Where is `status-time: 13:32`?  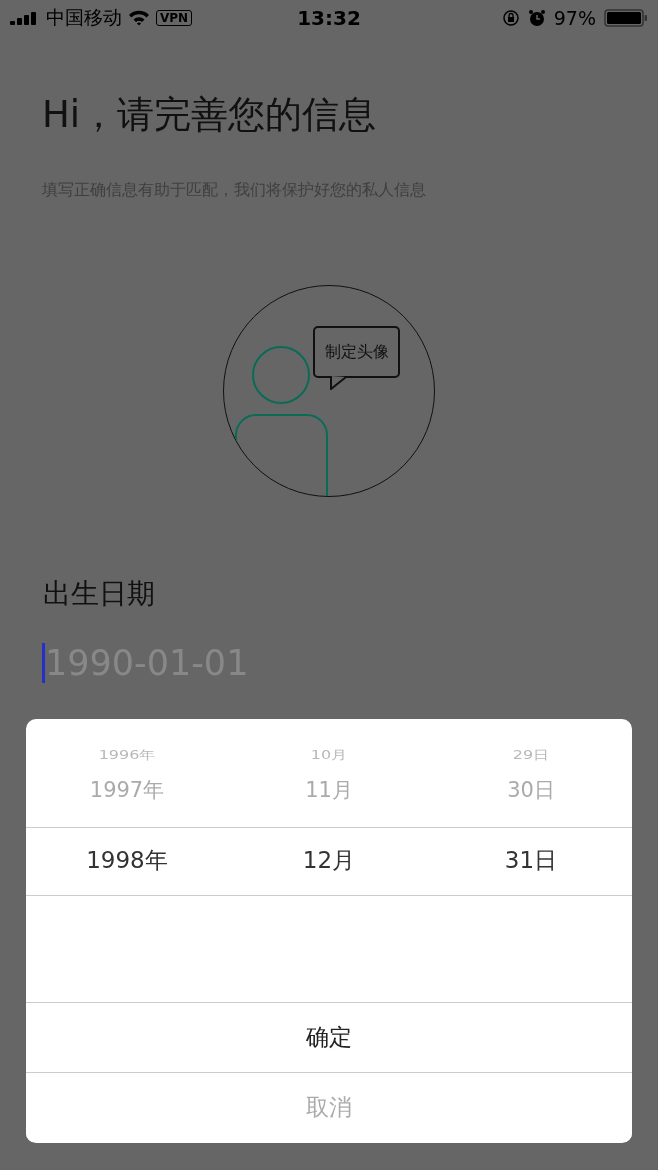 status-time: 13:32 is located at coordinates (329, 18).